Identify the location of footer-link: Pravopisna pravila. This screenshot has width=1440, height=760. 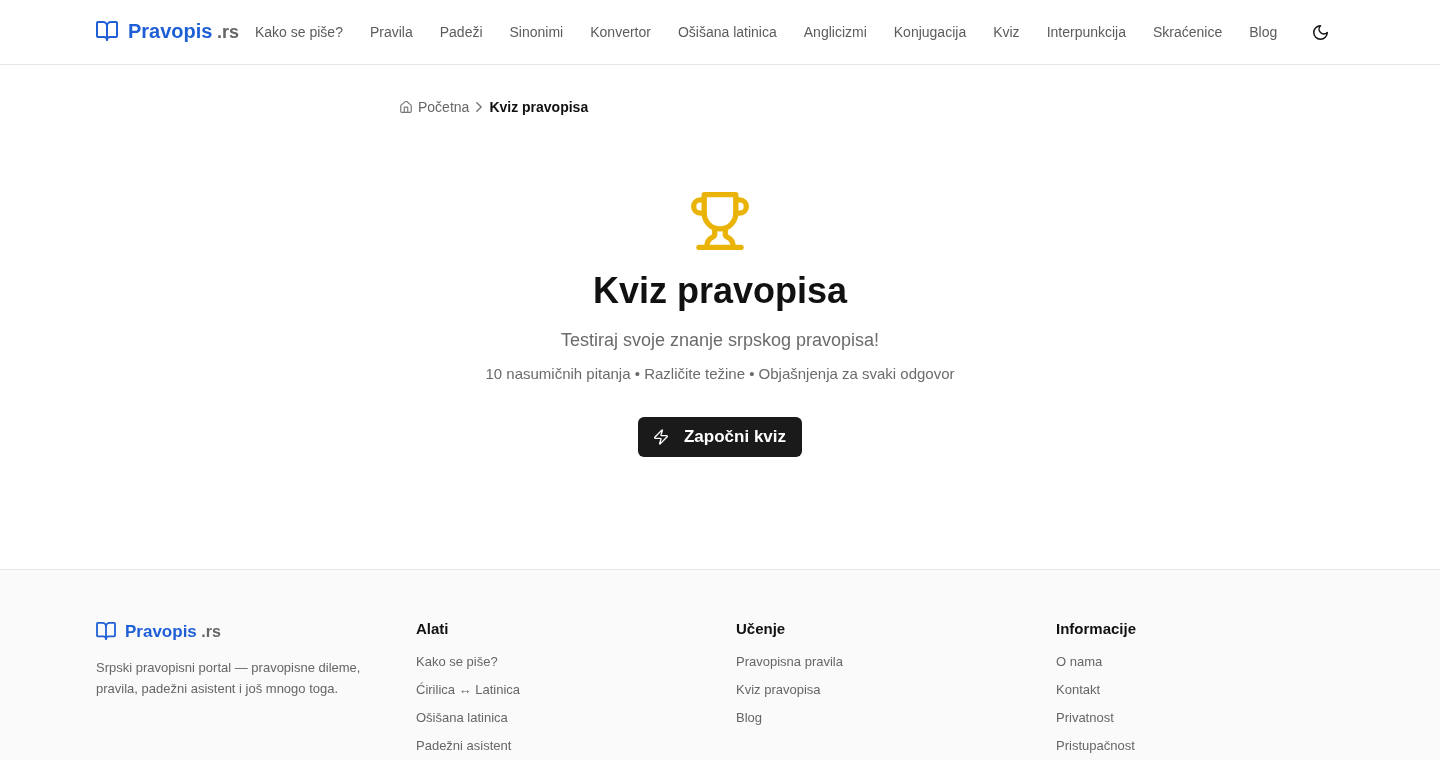
(789, 662).